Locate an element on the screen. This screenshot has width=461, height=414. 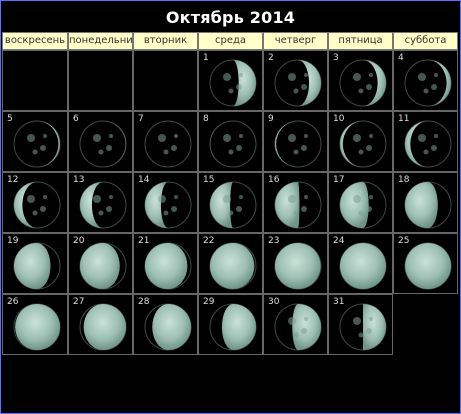
day-cell: 30 is located at coordinates (295, 324).